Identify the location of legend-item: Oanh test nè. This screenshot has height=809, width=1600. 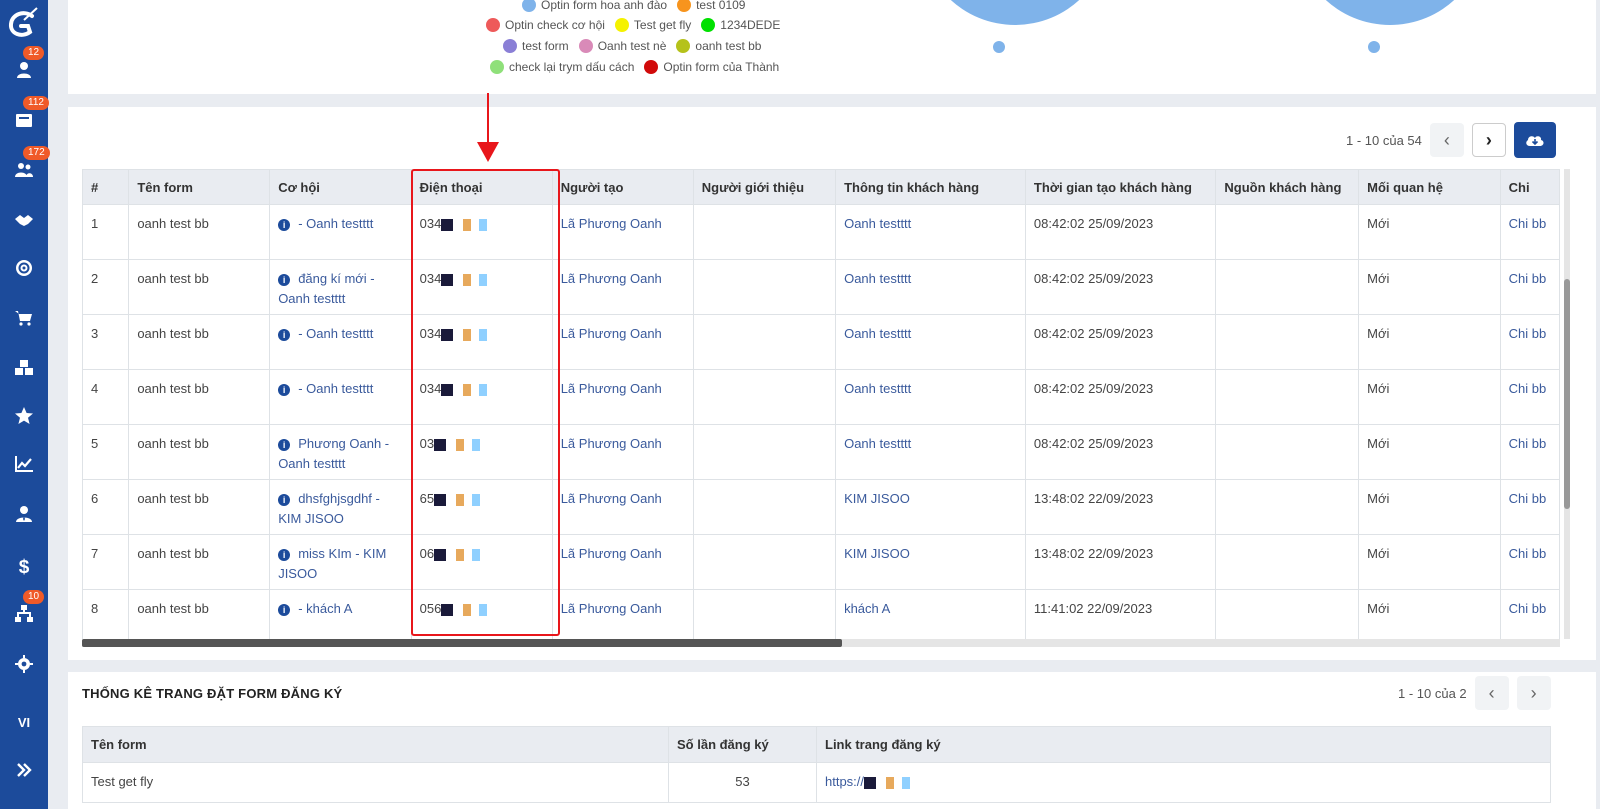
(622, 46).